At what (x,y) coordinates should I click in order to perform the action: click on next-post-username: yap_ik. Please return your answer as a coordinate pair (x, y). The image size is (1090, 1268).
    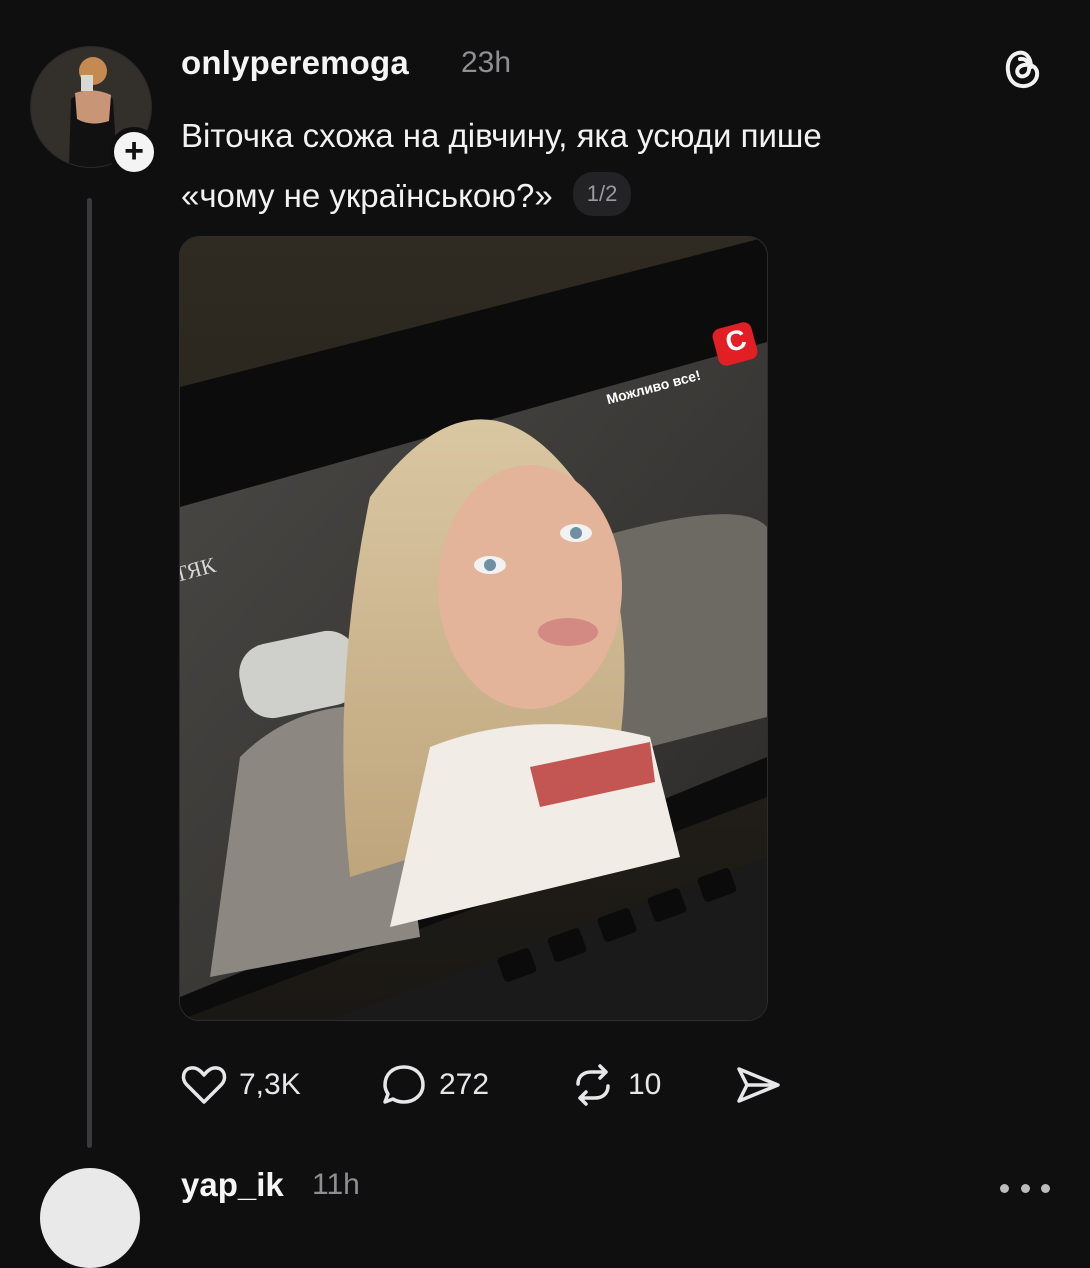
    Looking at the image, I should click on (232, 1185).